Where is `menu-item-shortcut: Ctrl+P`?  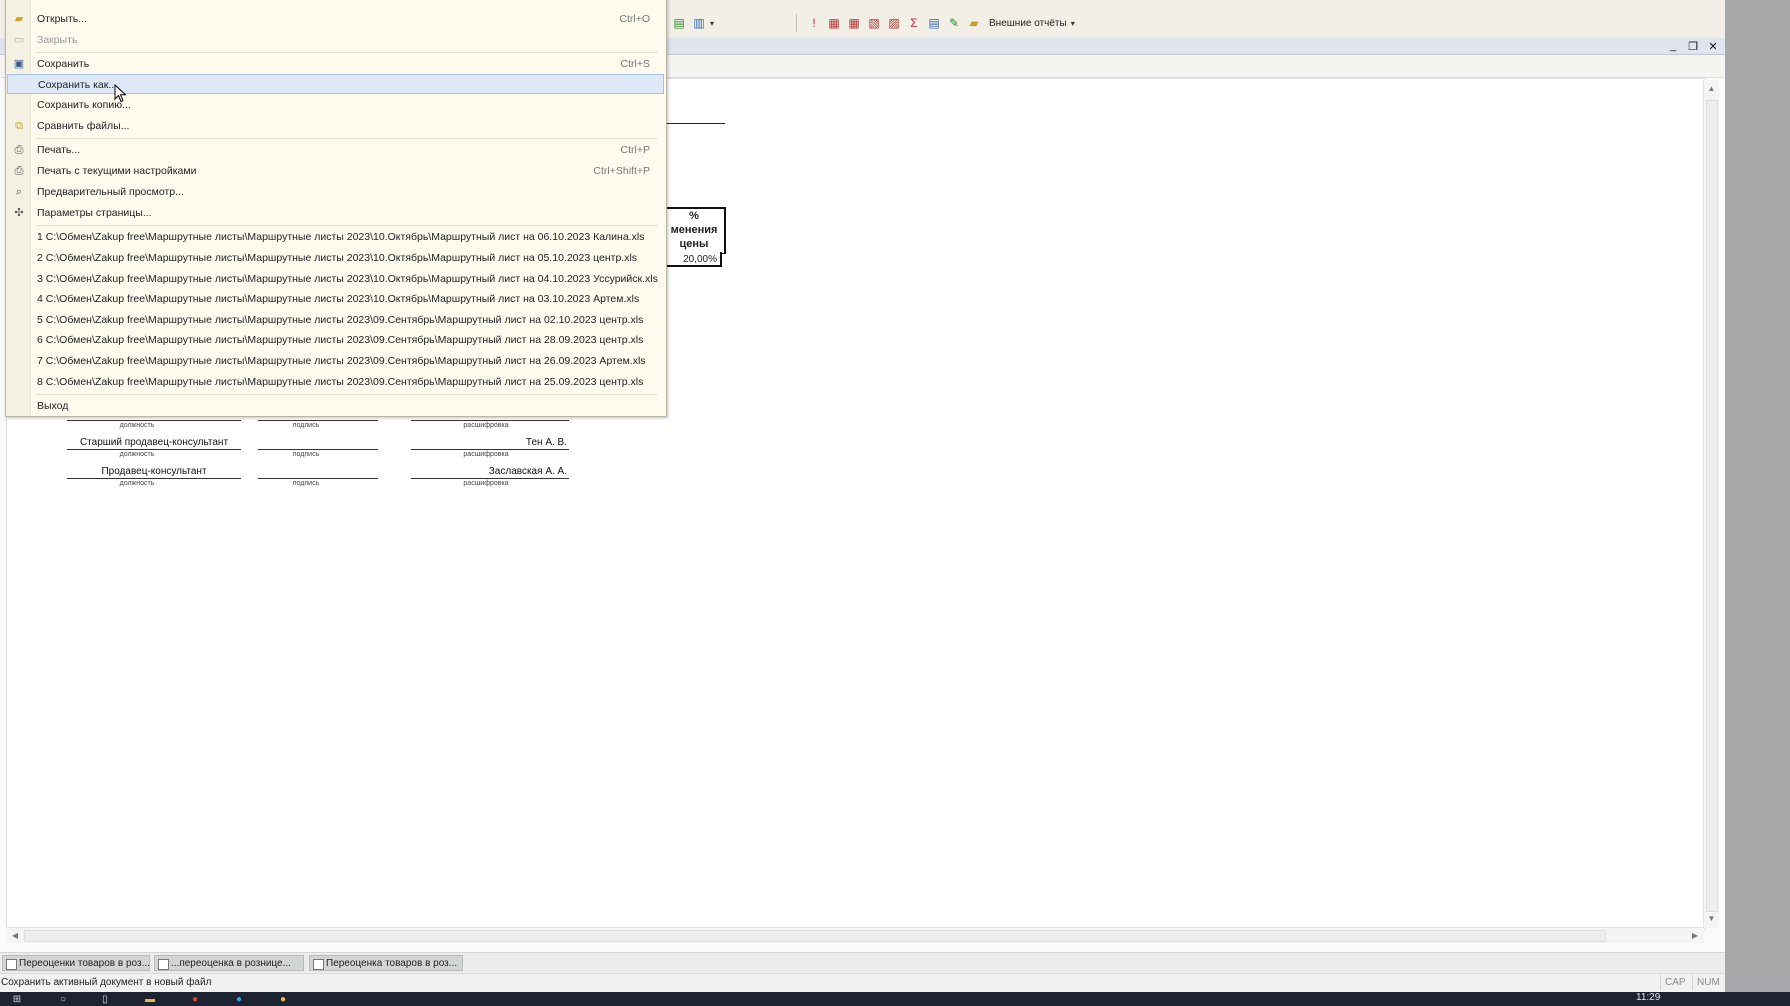 menu-item-shortcut: Ctrl+P is located at coordinates (635, 150).